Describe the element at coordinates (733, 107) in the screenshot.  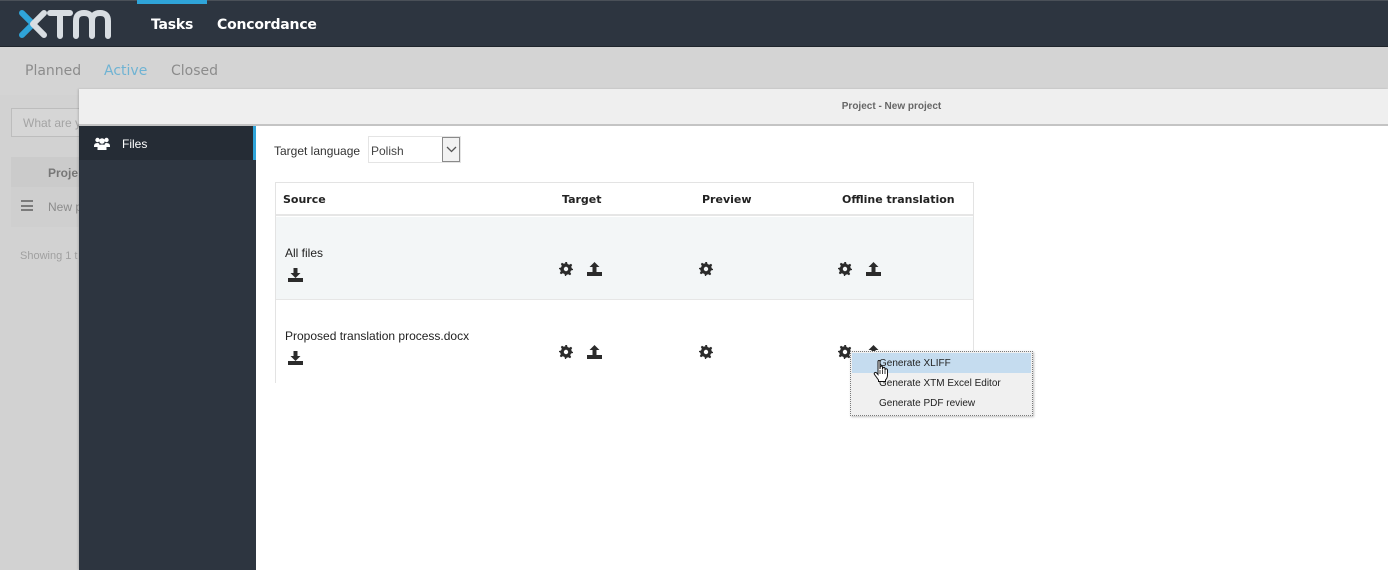
I see `modal-header: Project - New project` at that location.